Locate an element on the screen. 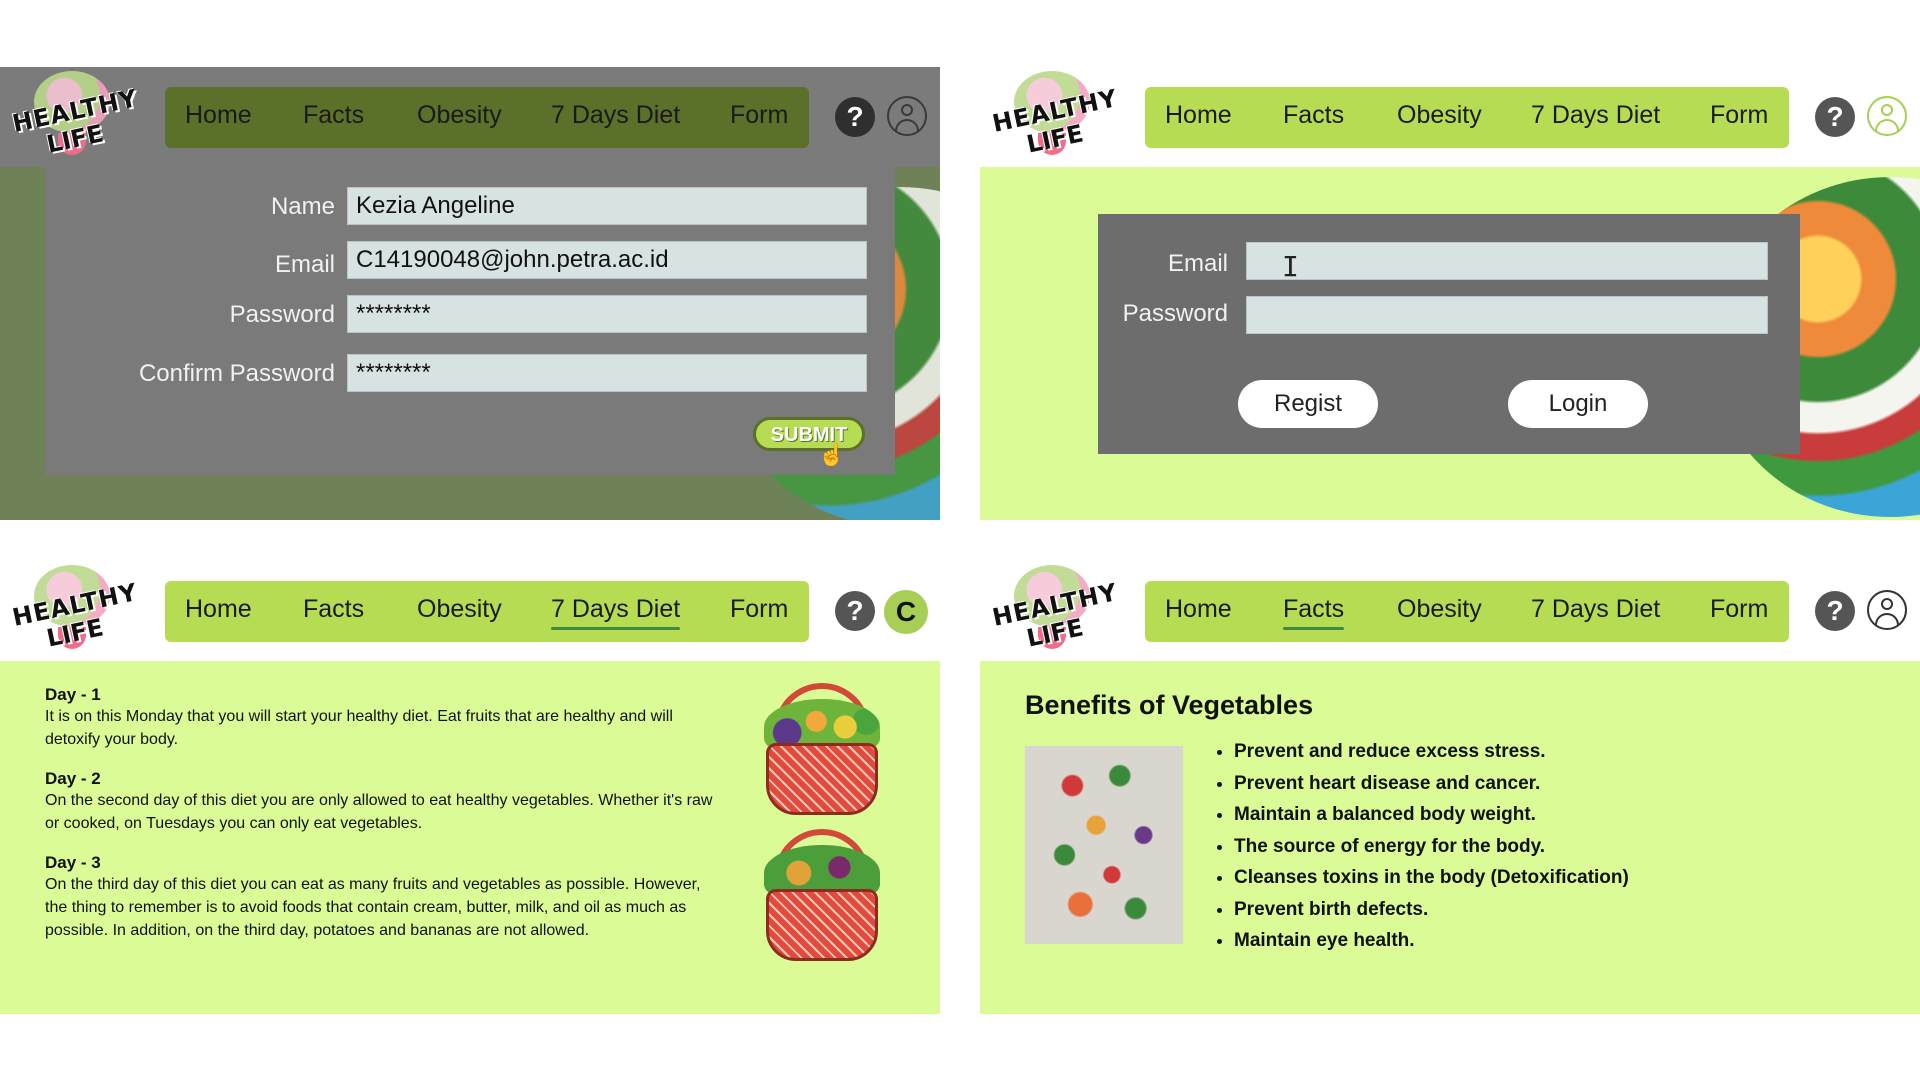 The height and width of the screenshot is (1080, 1920). facts-title: Benefits of Vegetables is located at coordinates (1169, 705).